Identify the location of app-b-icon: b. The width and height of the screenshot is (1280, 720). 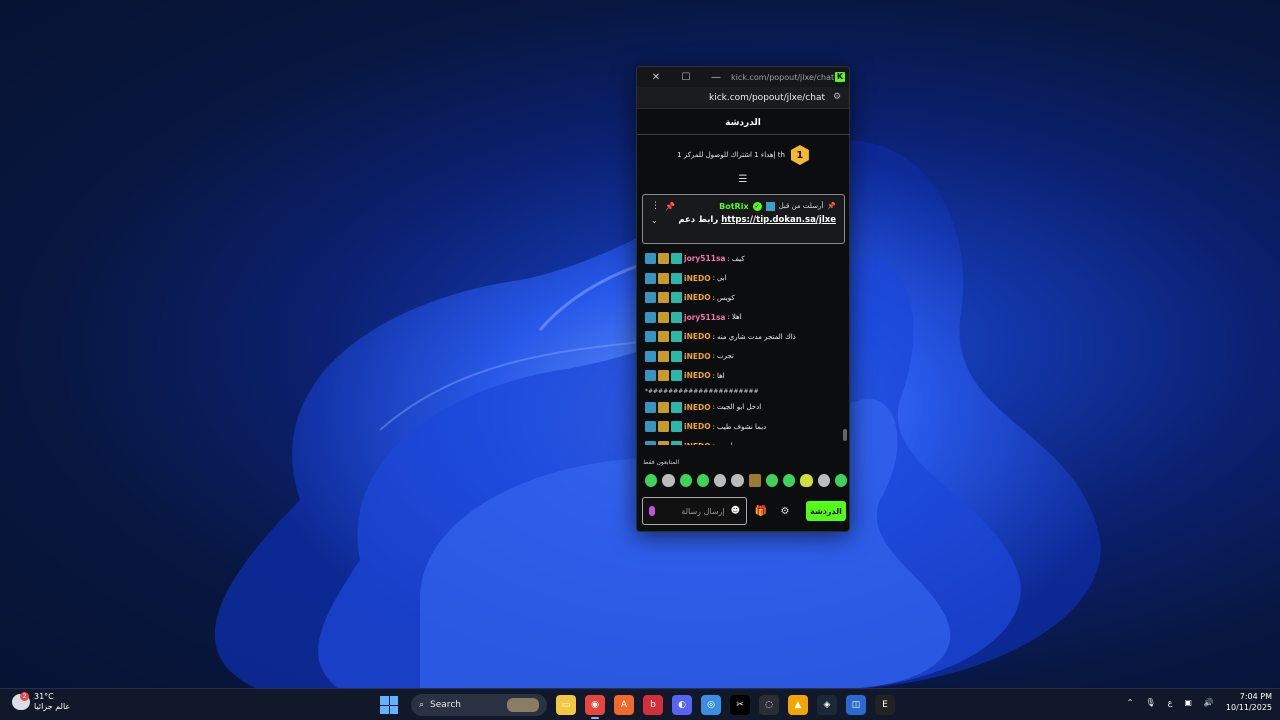
(653, 705).